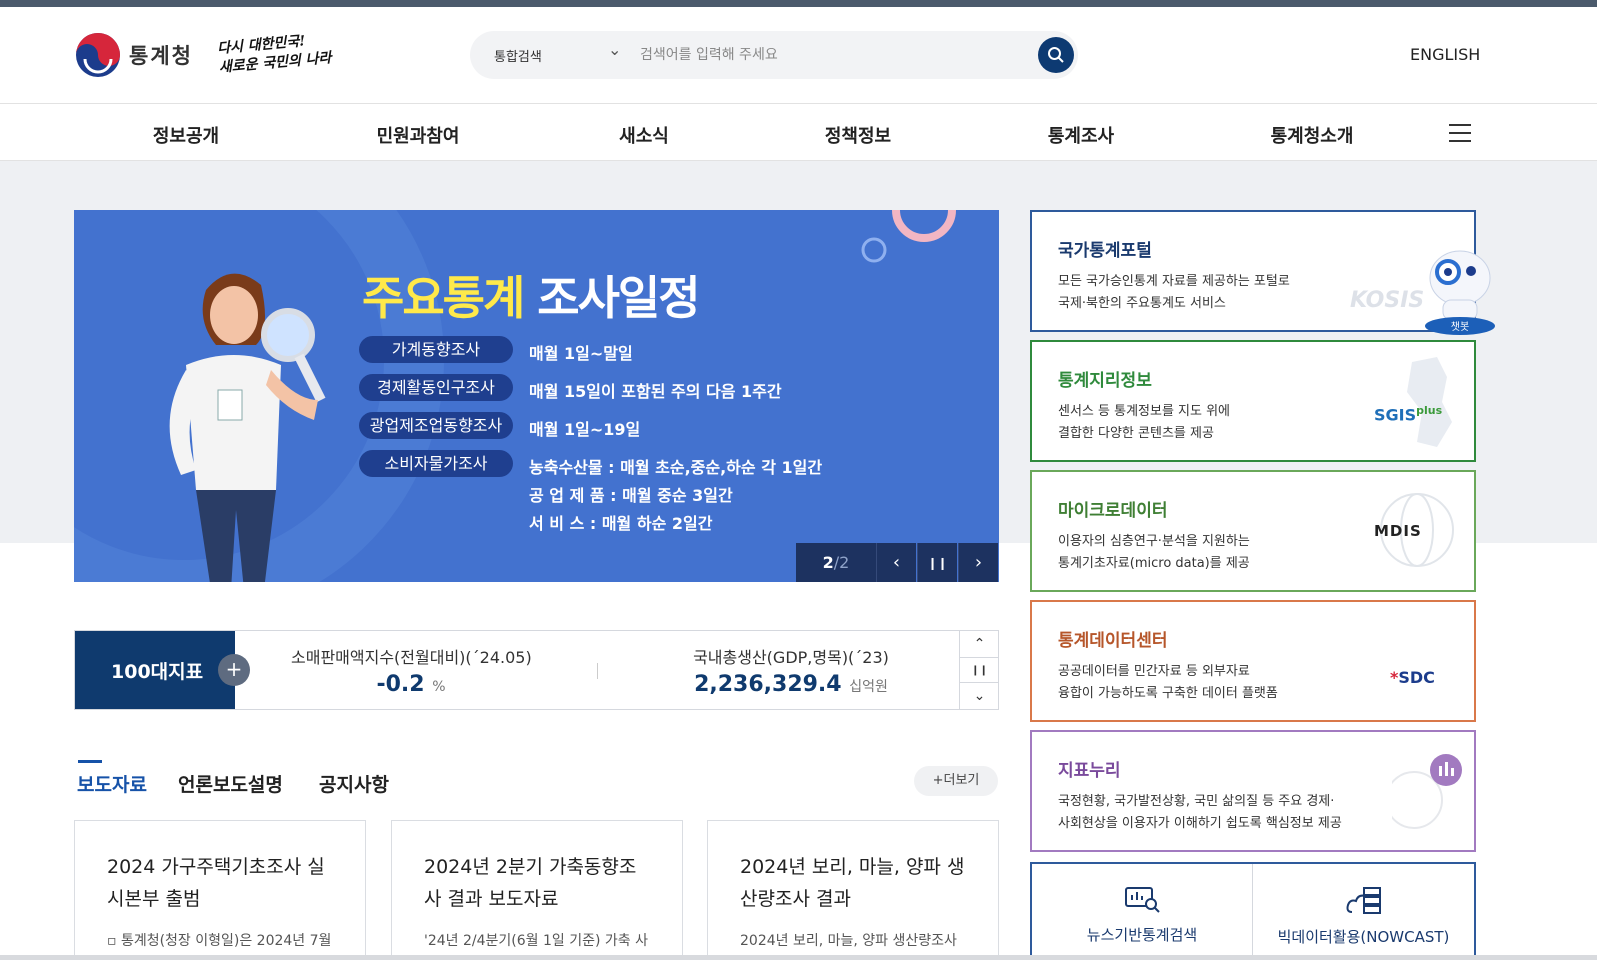 The image size is (1597, 960). I want to click on chevron-right-icon: ›, so click(978, 562).